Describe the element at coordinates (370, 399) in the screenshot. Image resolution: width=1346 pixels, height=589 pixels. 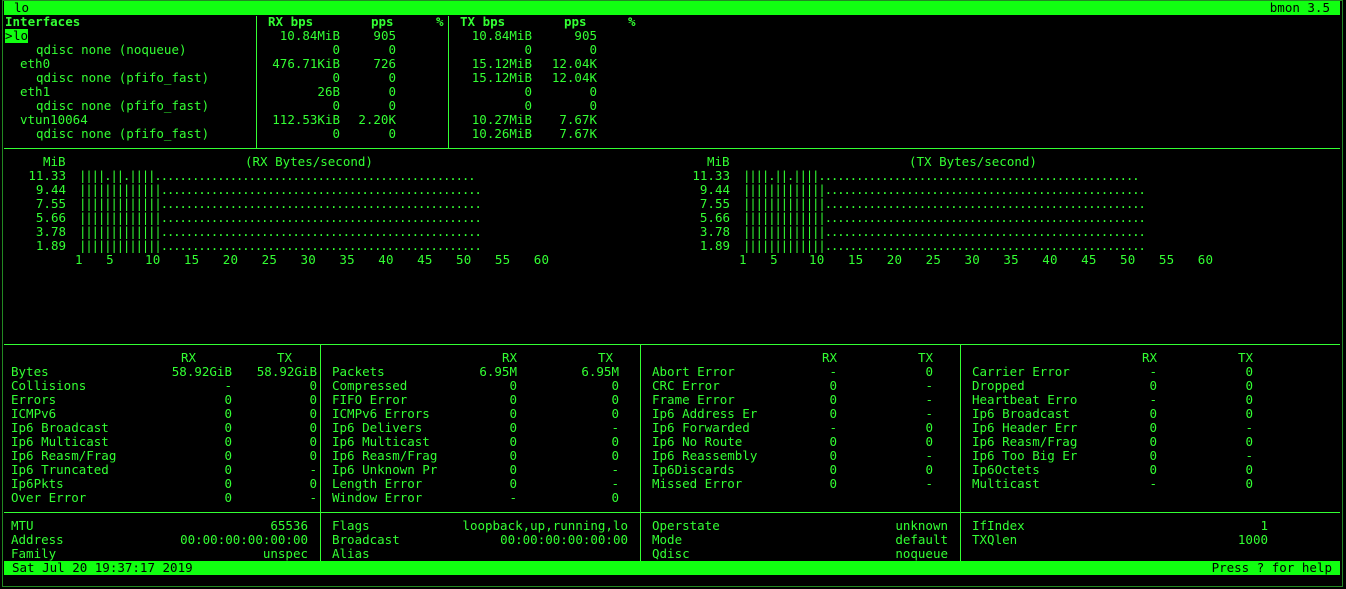
I see `stat-label: FIFO Error` at that location.